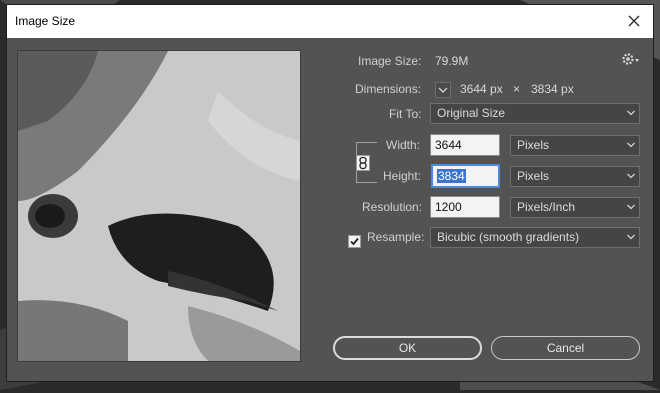 This screenshot has height=393, width=660. What do you see at coordinates (390, 61) in the screenshot?
I see `image-size-label: Image Size:` at bounding box center [390, 61].